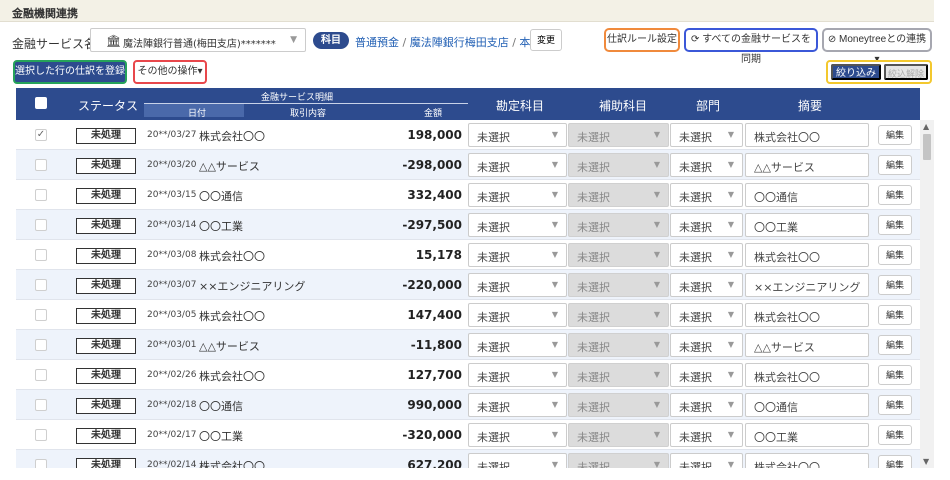  I want to click on scroll-down-icon: ▼, so click(926, 461).